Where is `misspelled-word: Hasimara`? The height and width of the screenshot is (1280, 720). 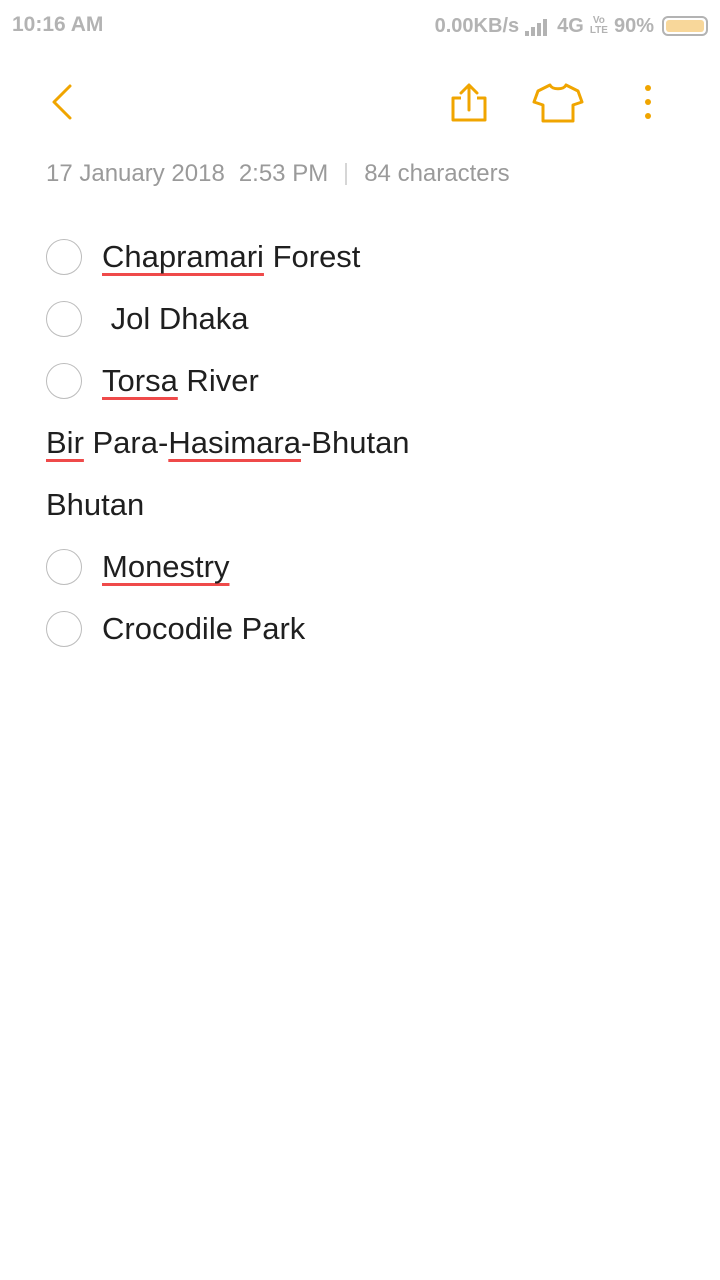 misspelled-word: Hasimara is located at coordinates (234, 442).